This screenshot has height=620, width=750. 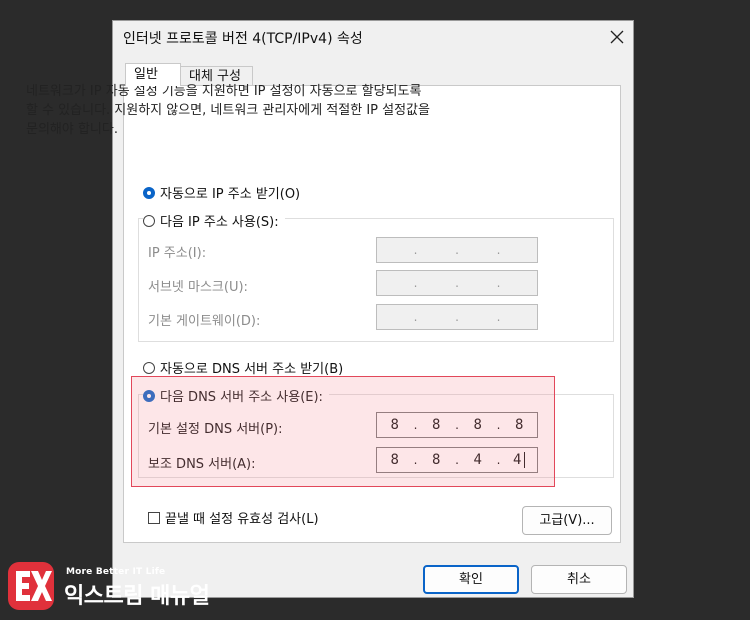 What do you see at coordinates (177, 253) in the screenshot?
I see `ip-address-label: IP 주소(I):` at bounding box center [177, 253].